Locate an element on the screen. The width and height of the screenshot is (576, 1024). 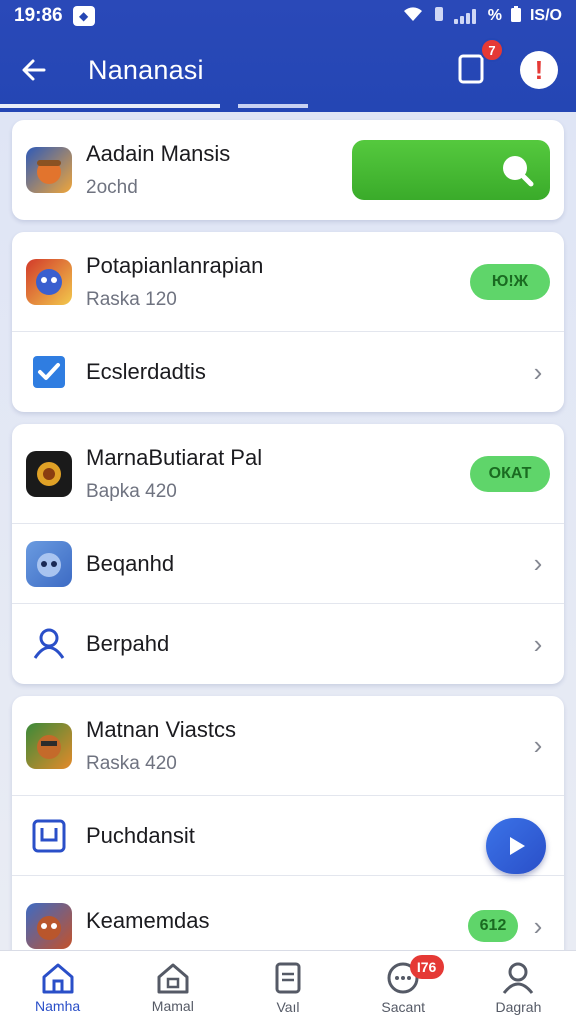
item-title: Keamemdas is located at coordinates (148, 920).